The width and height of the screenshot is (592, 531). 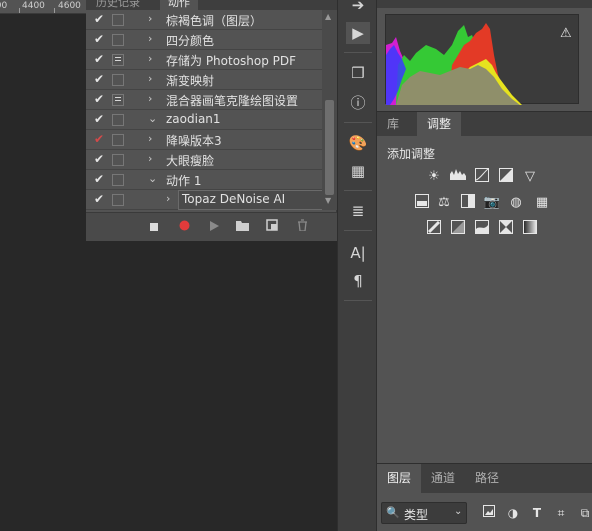 What do you see at coordinates (204, 120) in the screenshot?
I see `action-row: ✔ ⌄ zaodian1` at bounding box center [204, 120].